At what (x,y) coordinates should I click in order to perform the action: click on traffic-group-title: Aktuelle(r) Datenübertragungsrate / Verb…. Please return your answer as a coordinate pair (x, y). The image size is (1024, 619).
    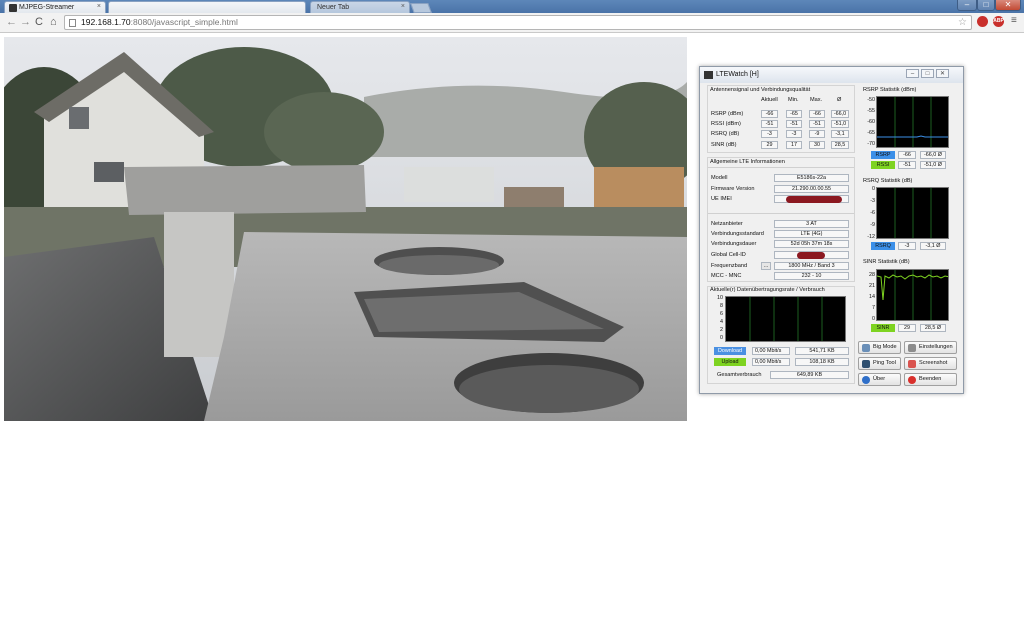
    Looking at the image, I should click on (767, 290).